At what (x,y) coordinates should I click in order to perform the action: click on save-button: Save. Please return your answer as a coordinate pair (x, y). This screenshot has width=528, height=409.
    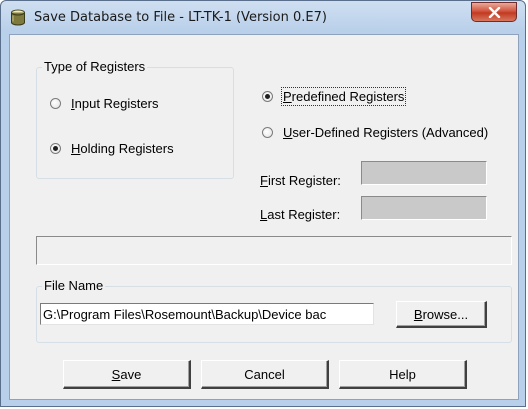
    Looking at the image, I should click on (127, 374).